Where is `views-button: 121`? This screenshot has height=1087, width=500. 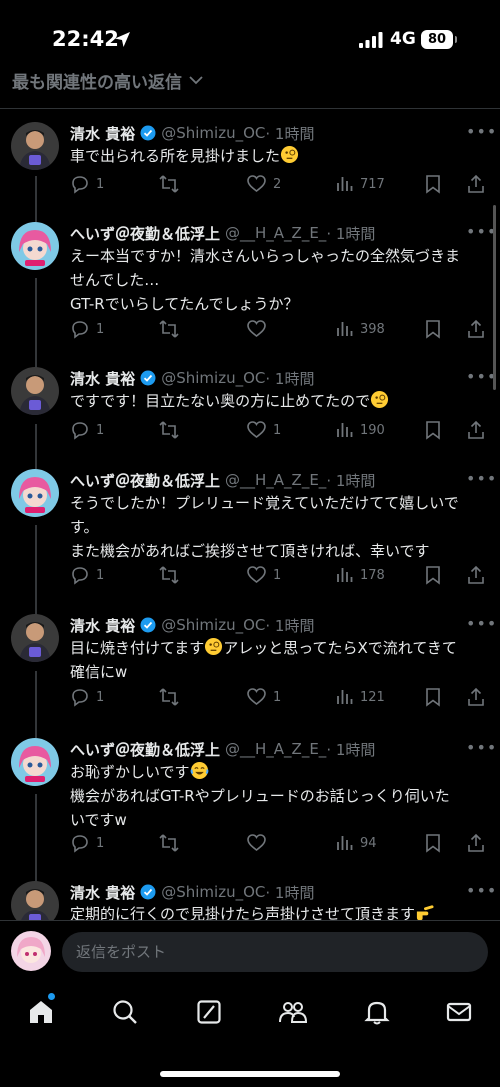 views-button: 121 is located at coordinates (360, 697).